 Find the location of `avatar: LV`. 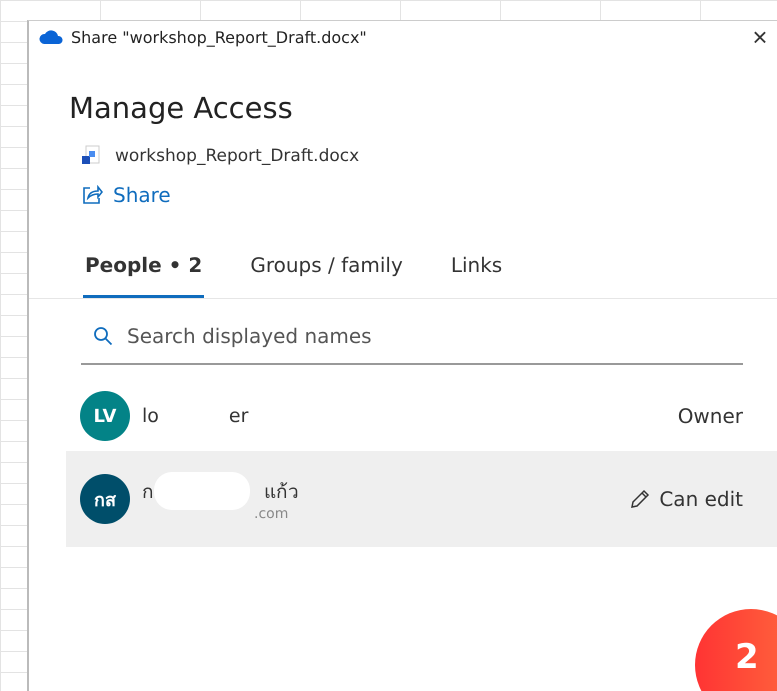

avatar: LV is located at coordinates (105, 416).